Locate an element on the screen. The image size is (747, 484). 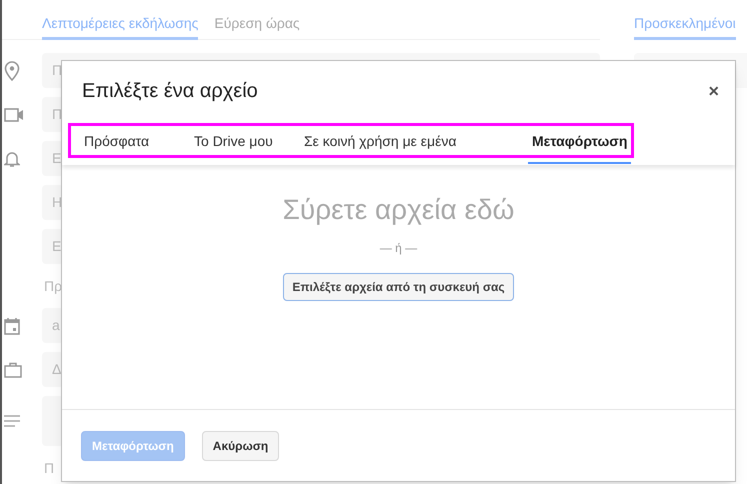
select-files-button: Επιλέξτε αρχεία από τη συσκευή σας is located at coordinates (398, 287).